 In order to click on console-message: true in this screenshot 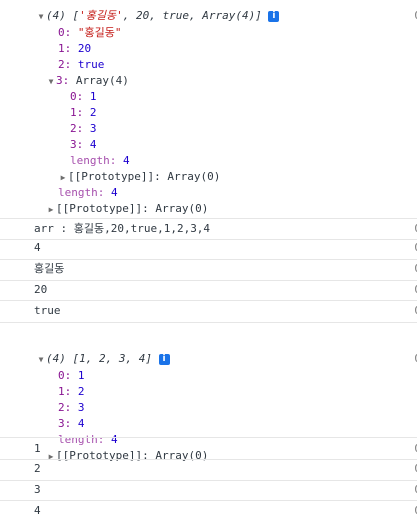, I will do `click(47, 310)`.